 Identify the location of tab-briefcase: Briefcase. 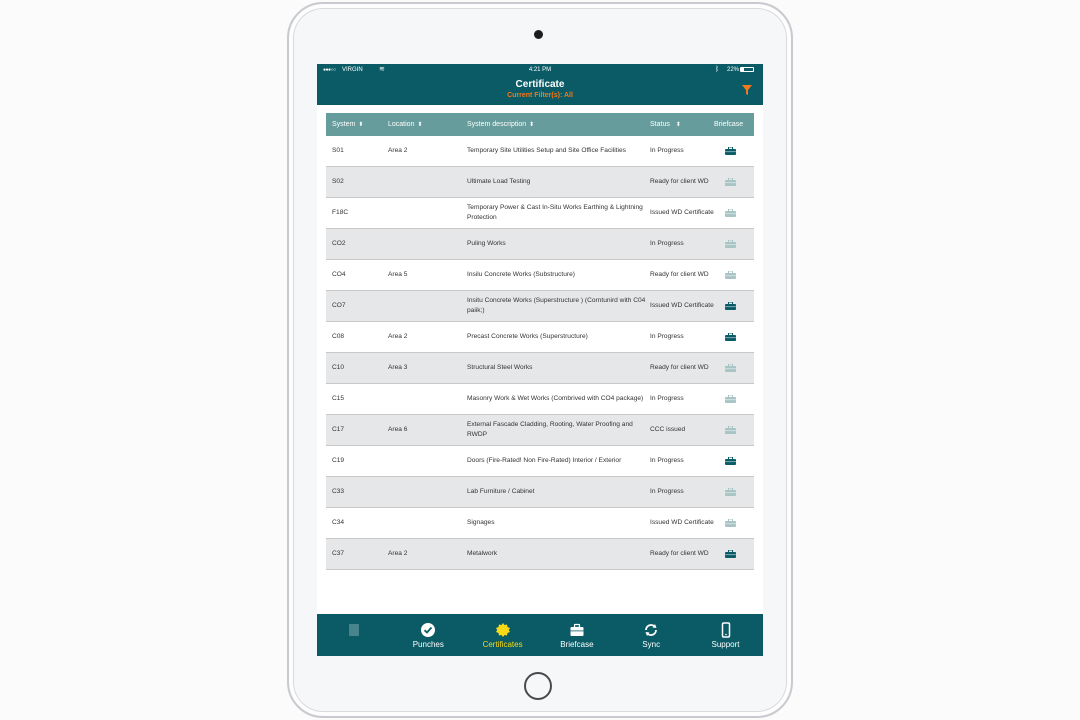
(577, 635).